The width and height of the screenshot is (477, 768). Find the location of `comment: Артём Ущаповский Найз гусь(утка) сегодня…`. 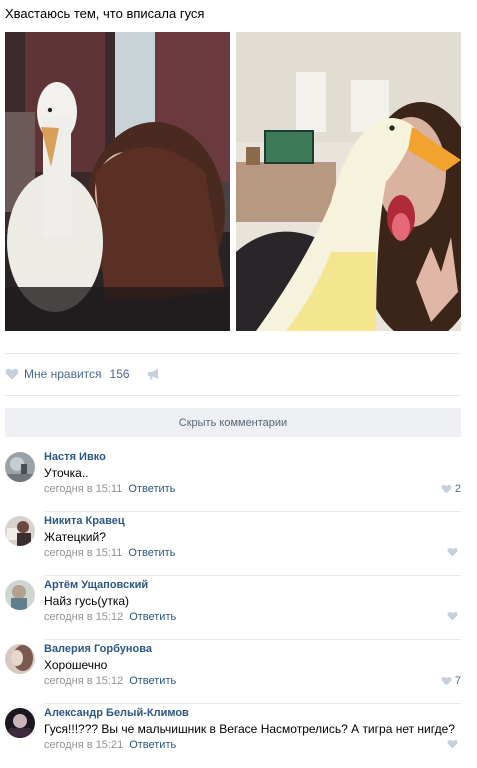

comment: Артём Ущаповский Найз гусь(утка) сегодня… is located at coordinates (233, 608).